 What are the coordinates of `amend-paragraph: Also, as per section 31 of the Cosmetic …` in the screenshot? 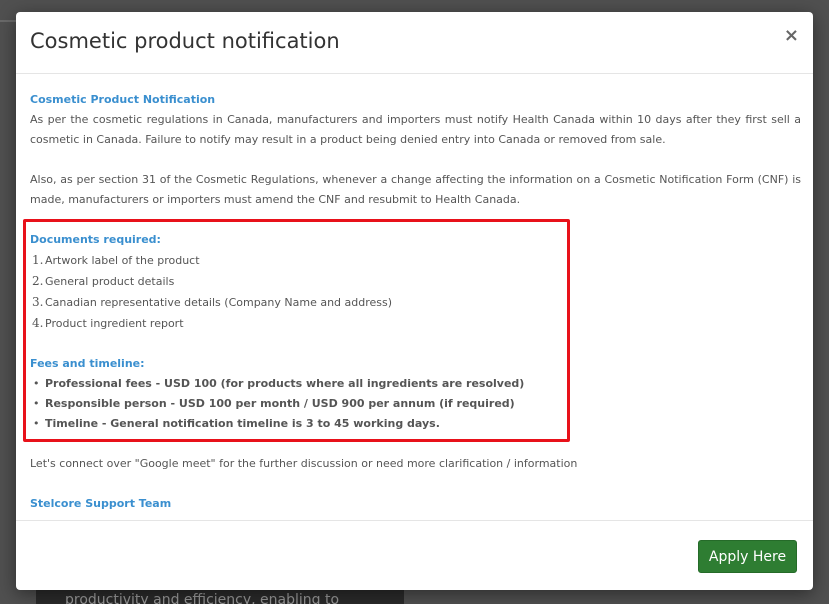 It's located at (415, 189).